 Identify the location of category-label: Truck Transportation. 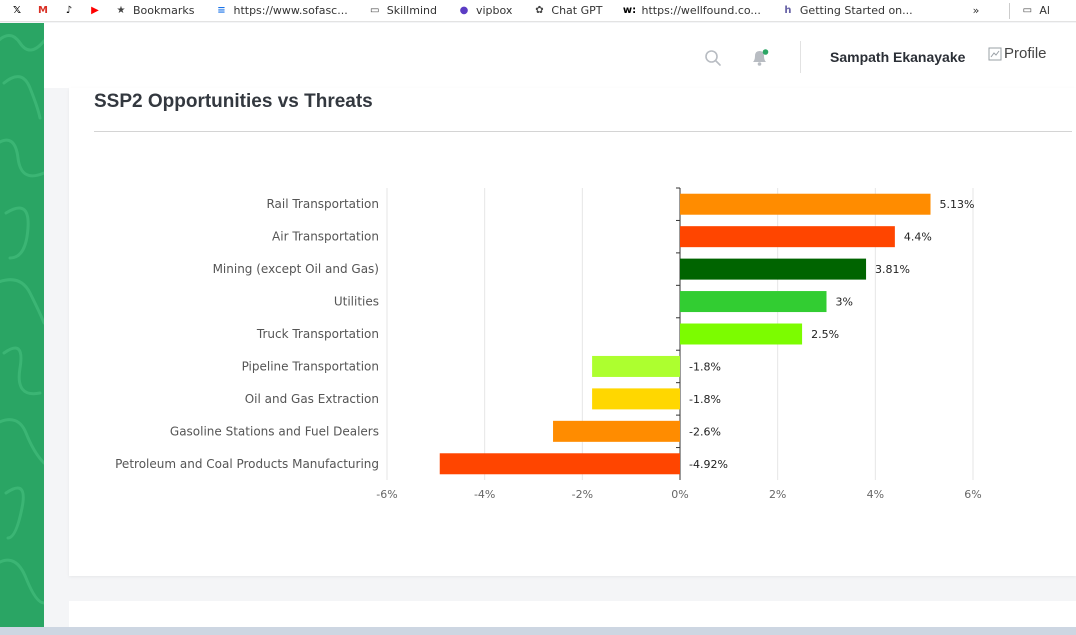
(317, 334).